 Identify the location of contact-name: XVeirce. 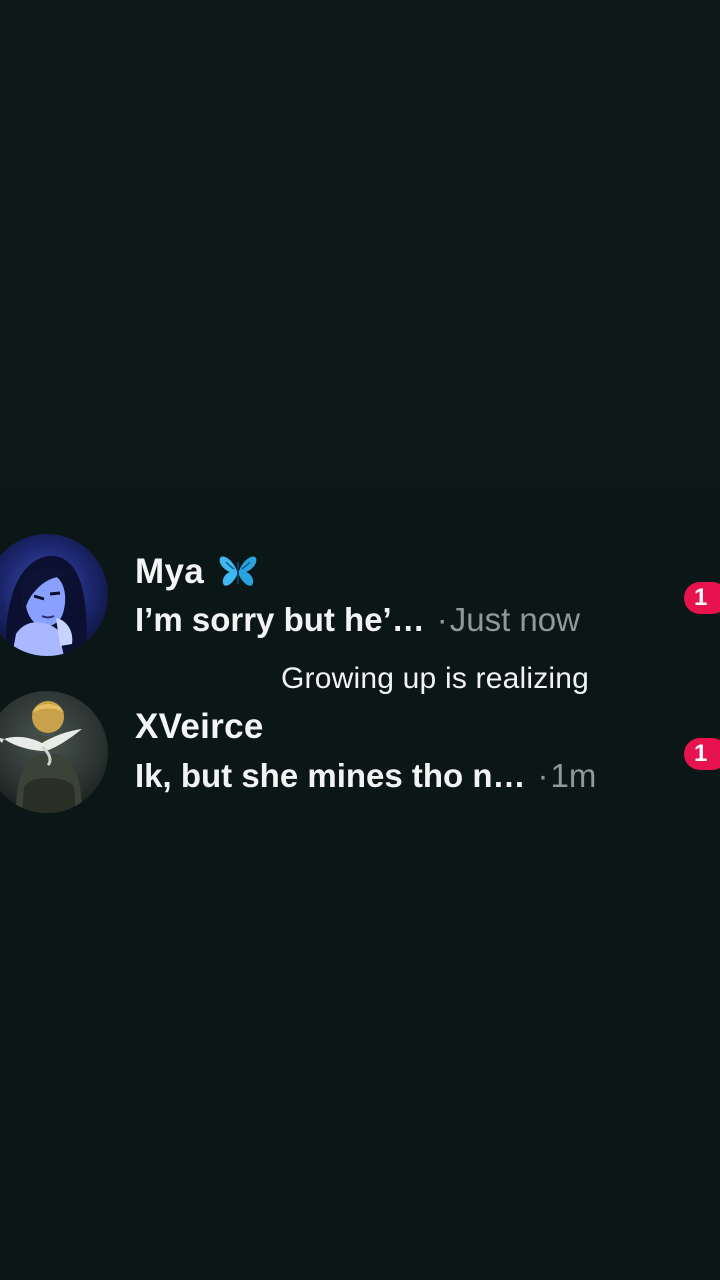
(199, 726).